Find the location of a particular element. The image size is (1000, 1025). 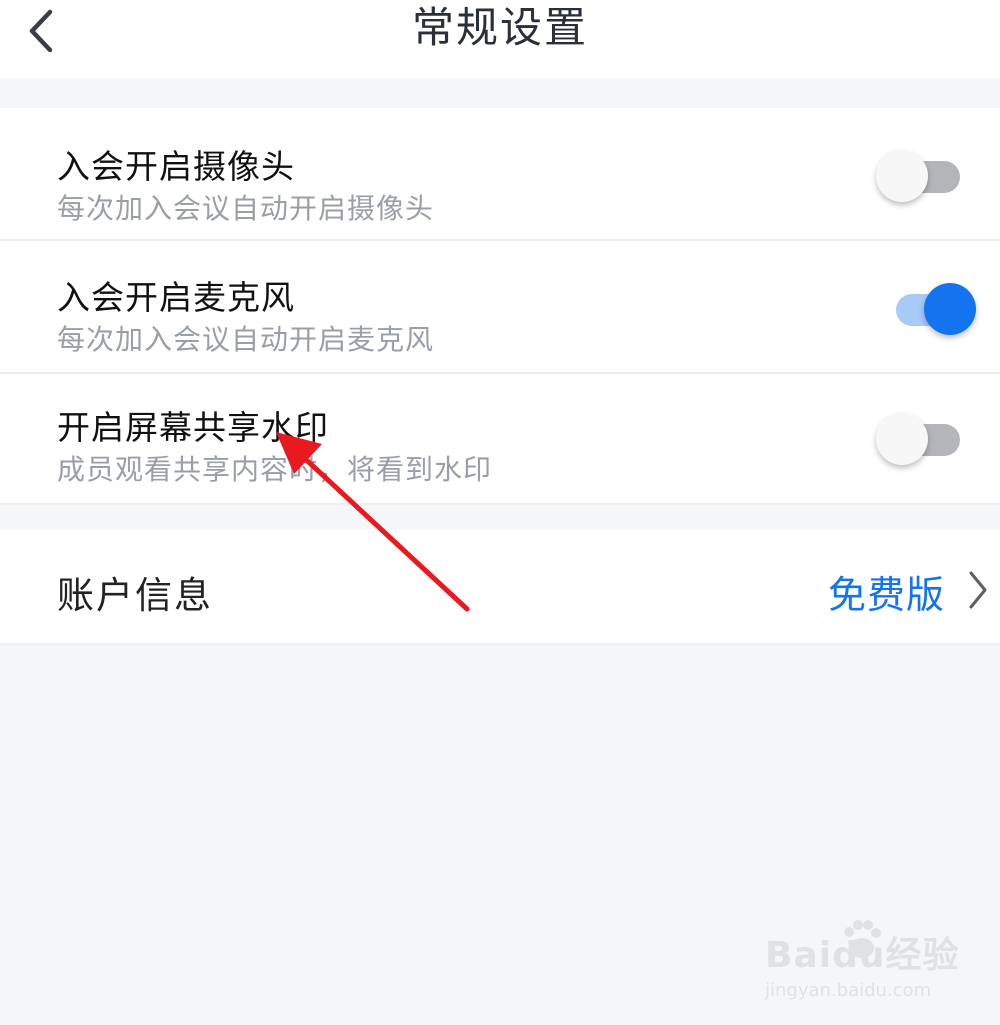

screen-share-watermark-toggle is located at coordinates (926, 439).